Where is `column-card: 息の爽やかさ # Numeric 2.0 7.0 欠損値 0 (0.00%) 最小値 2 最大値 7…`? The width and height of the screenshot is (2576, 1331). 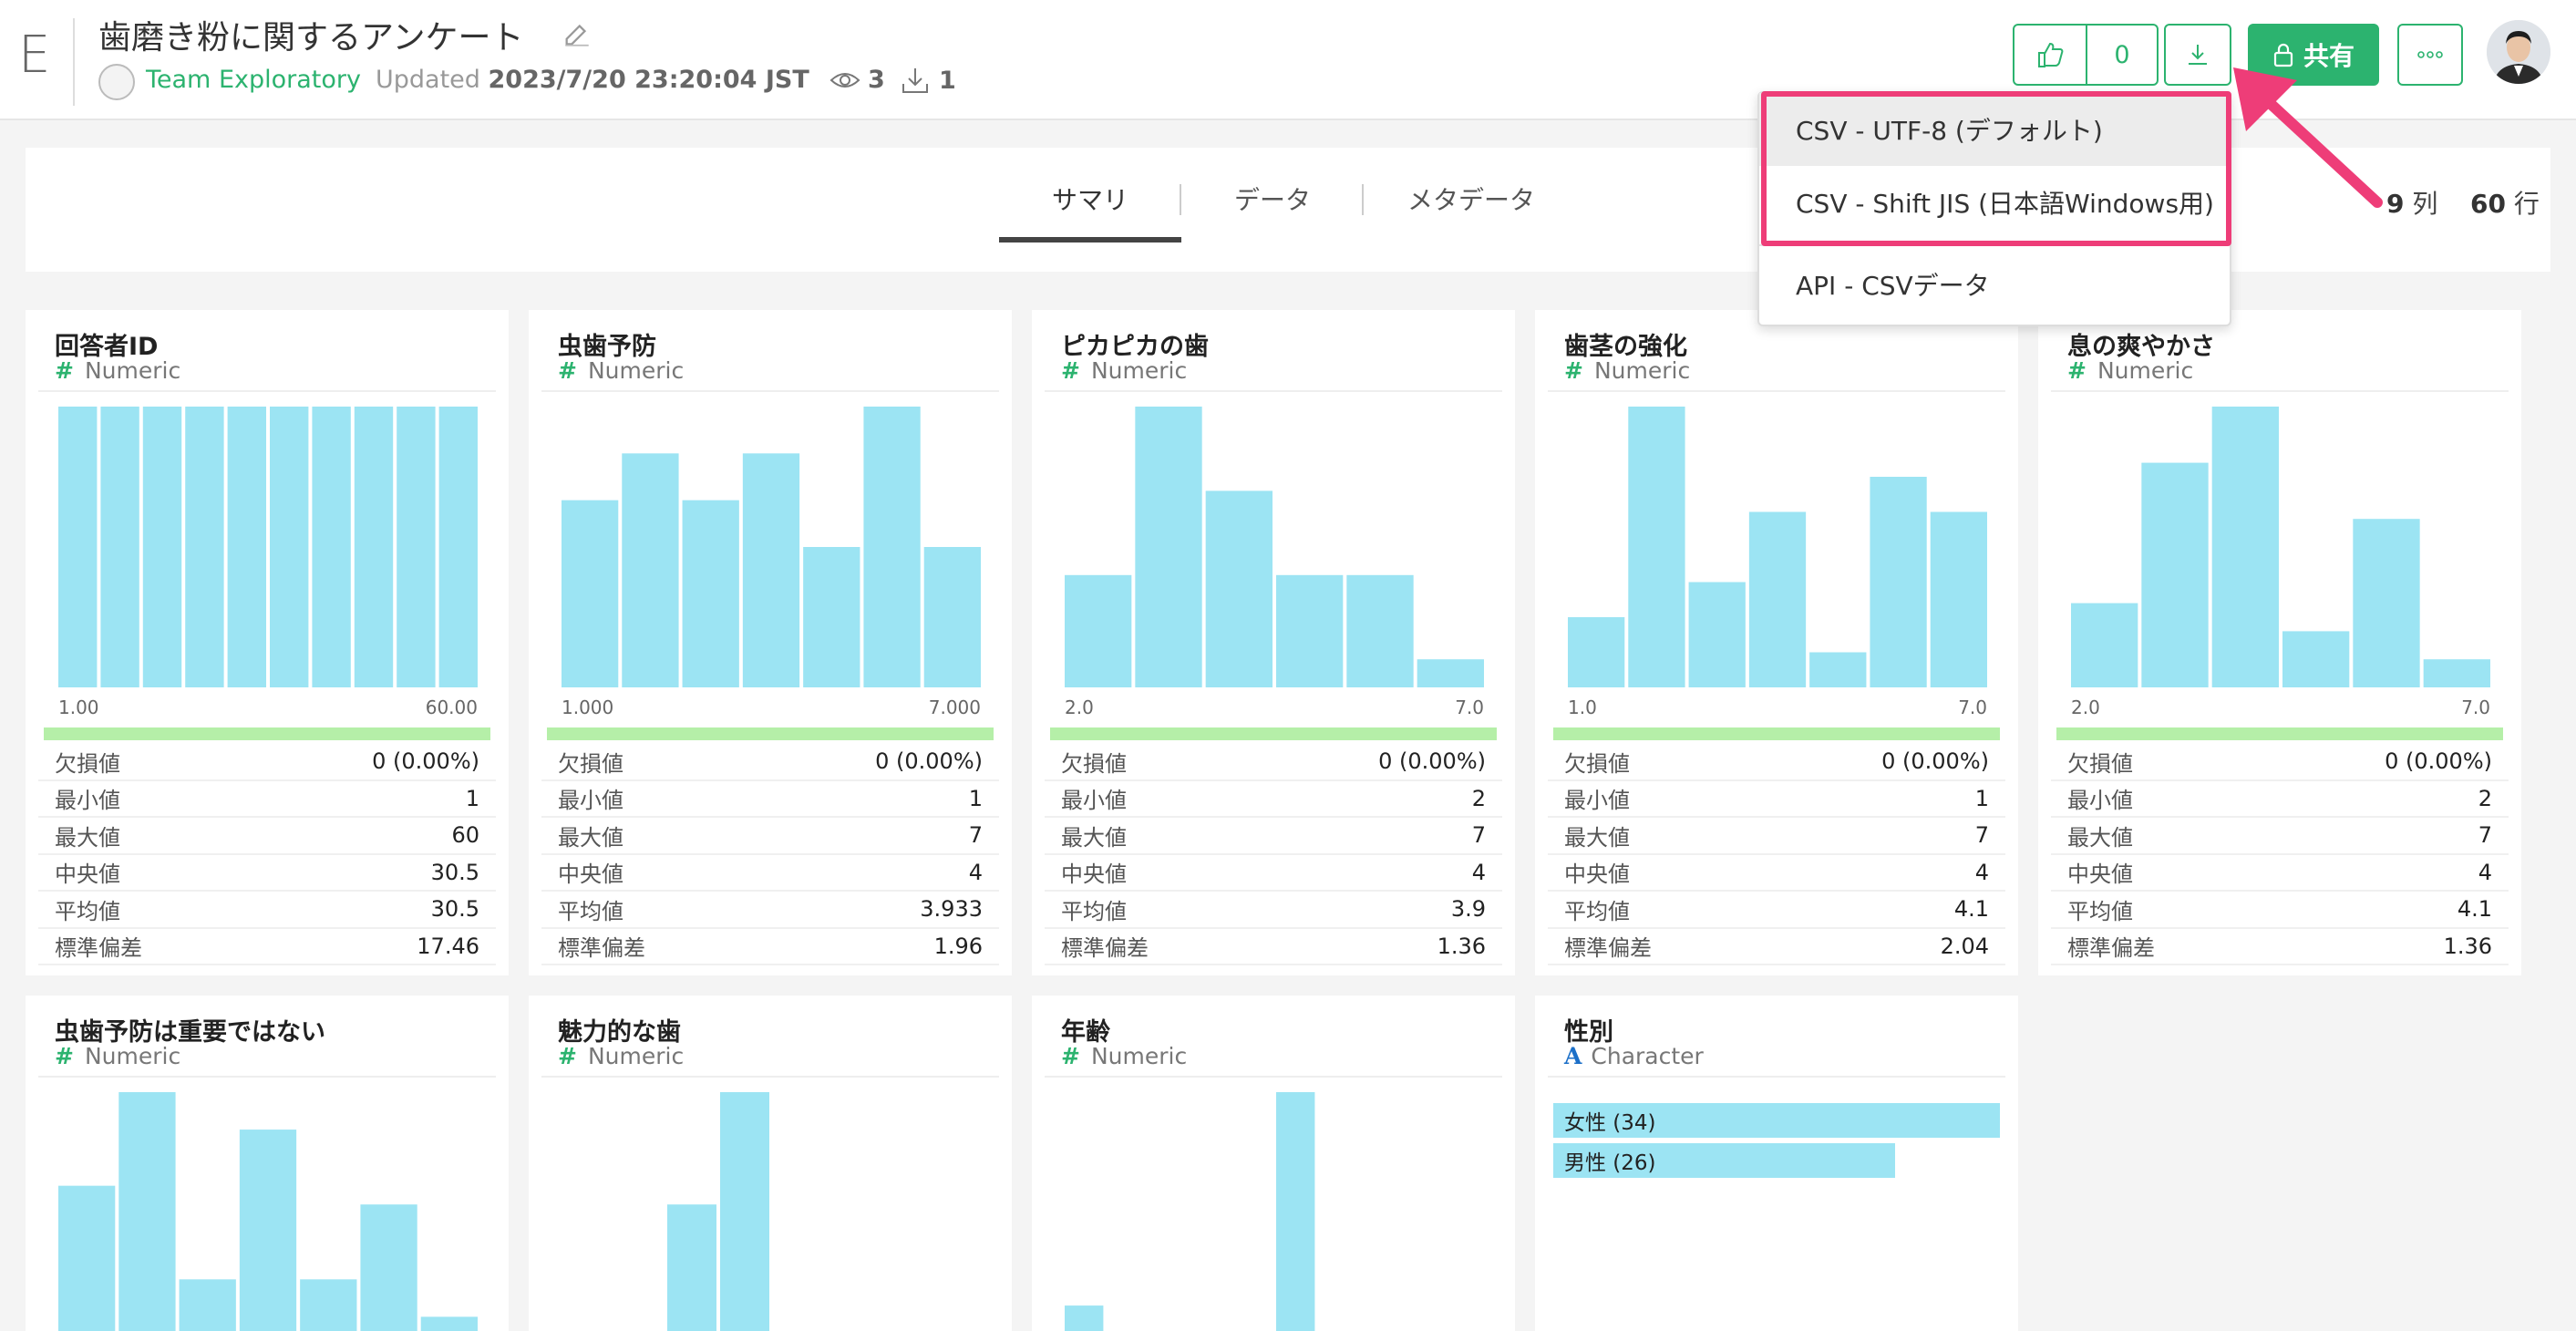 column-card: 息の爽やかさ # Numeric 2.0 7.0 欠損値 0 (0.00%) 最小値 2 最大値 7… is located at coordinates (2279, 642).